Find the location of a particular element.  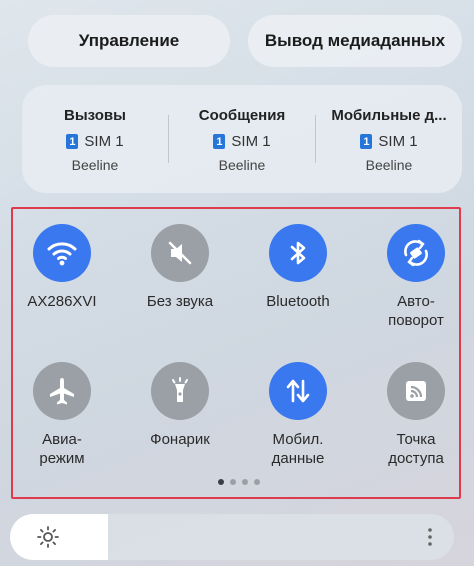

tile-hotspot: Точка доступа is located at coordinates (416, 415).